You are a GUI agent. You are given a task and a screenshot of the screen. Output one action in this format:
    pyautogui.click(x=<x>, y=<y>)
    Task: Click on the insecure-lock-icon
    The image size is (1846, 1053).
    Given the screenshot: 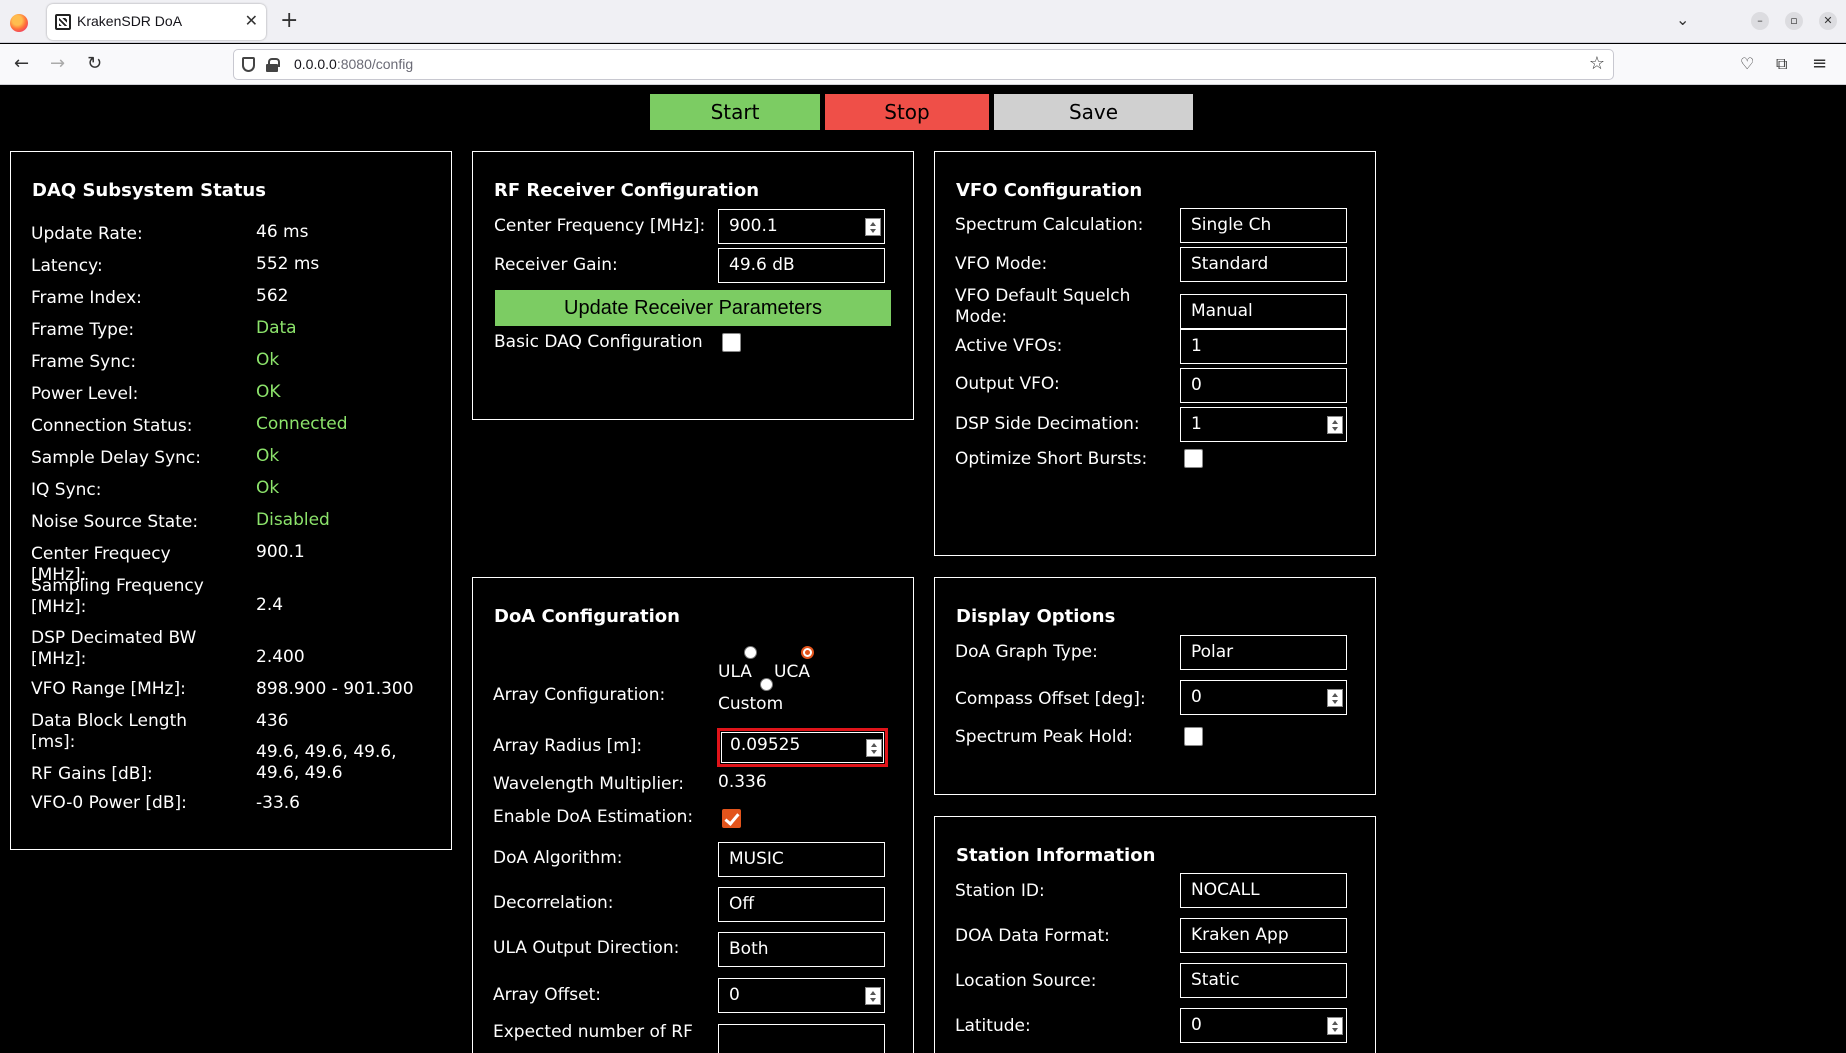 What is the action you would take?
    pyautogui.click(x=273, y=65)
    